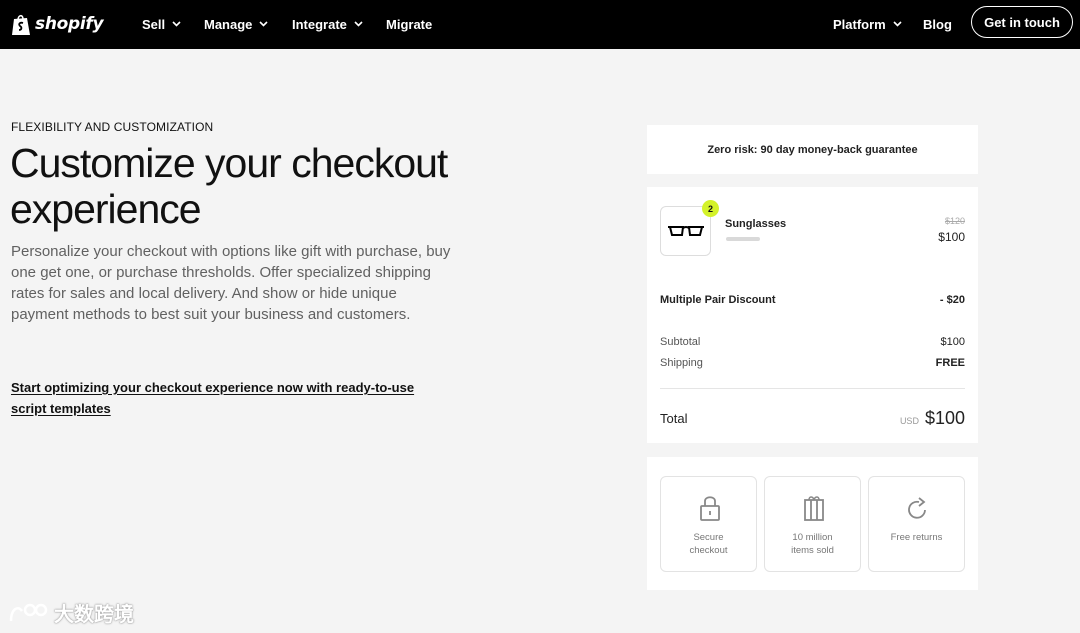 The height and width of the screenshot is (633, 1080). I want to click on currency-code: USD, so click(909, 421).